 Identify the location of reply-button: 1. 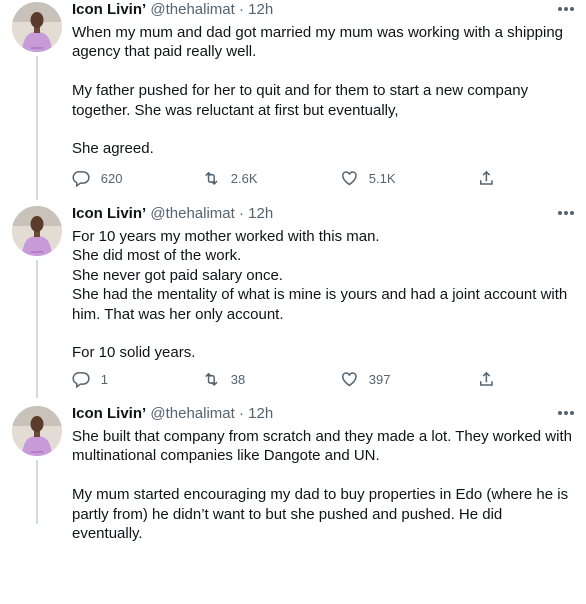
(90, 379).